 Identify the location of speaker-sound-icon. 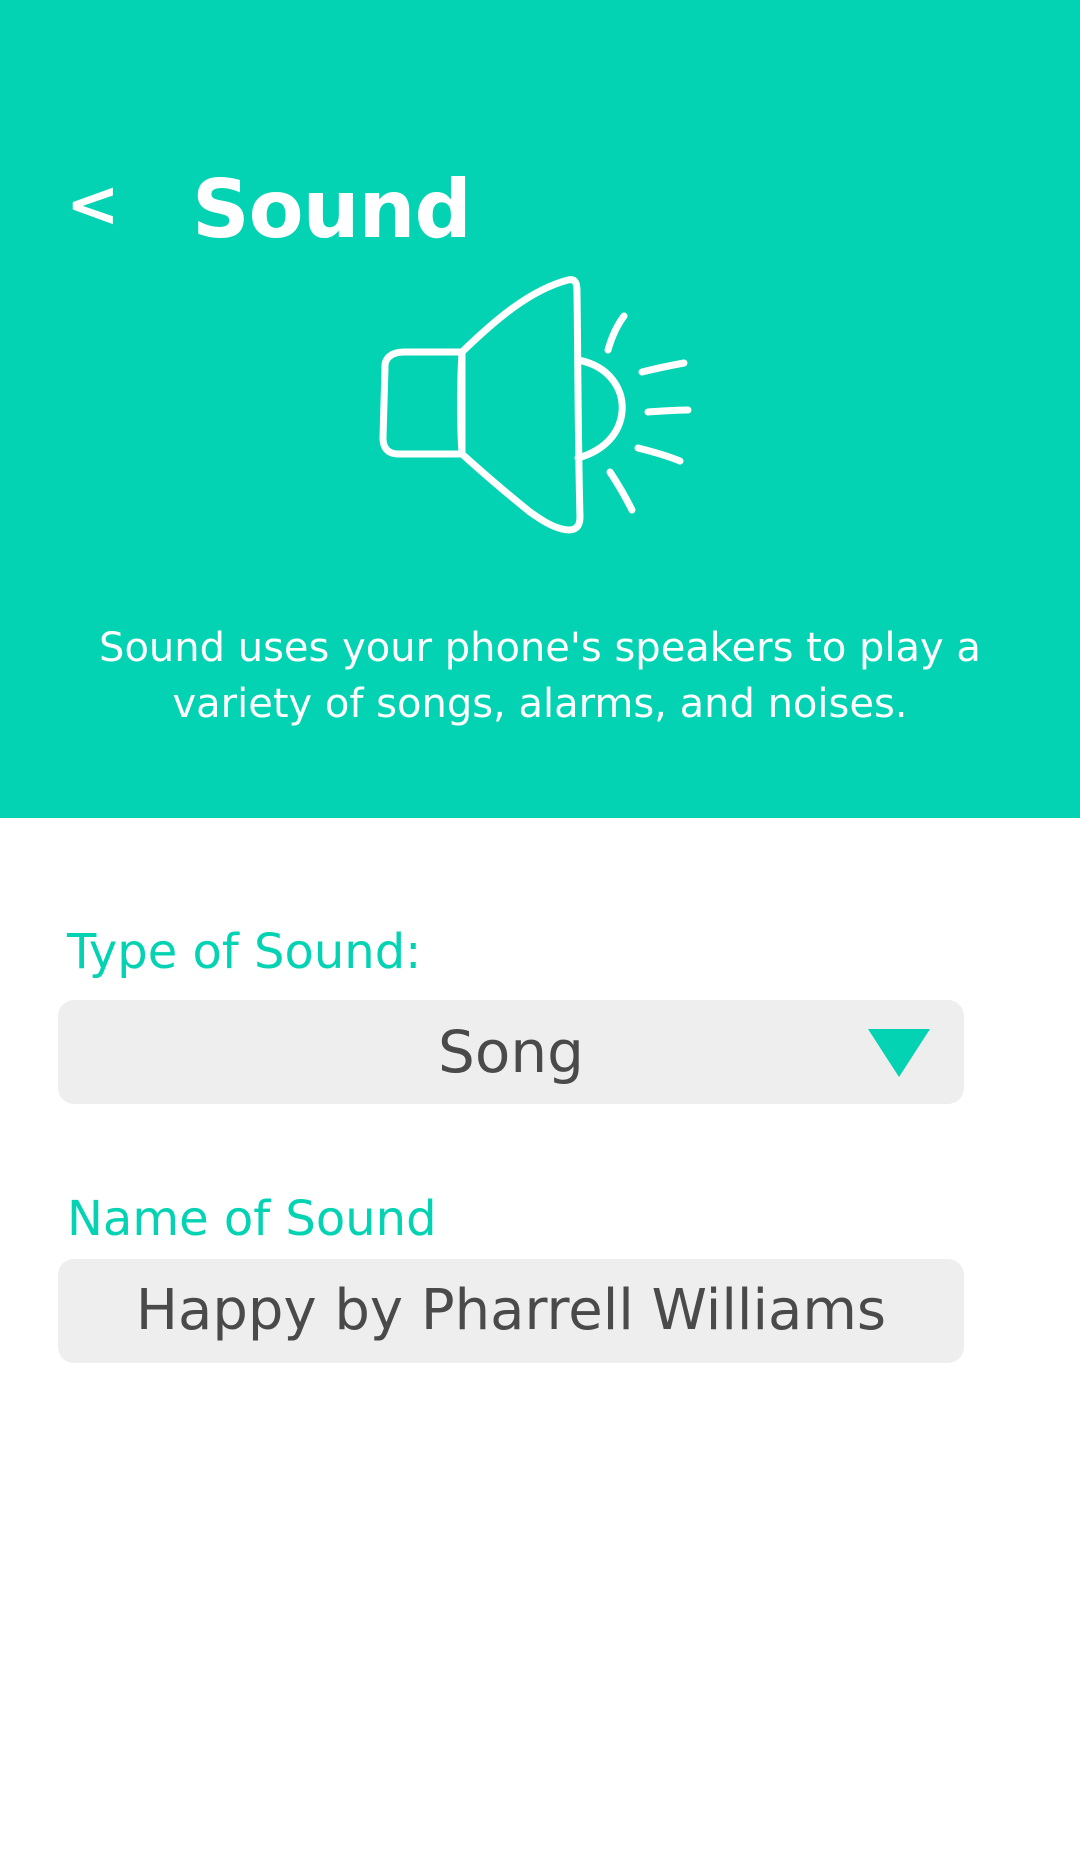
(535, 405).